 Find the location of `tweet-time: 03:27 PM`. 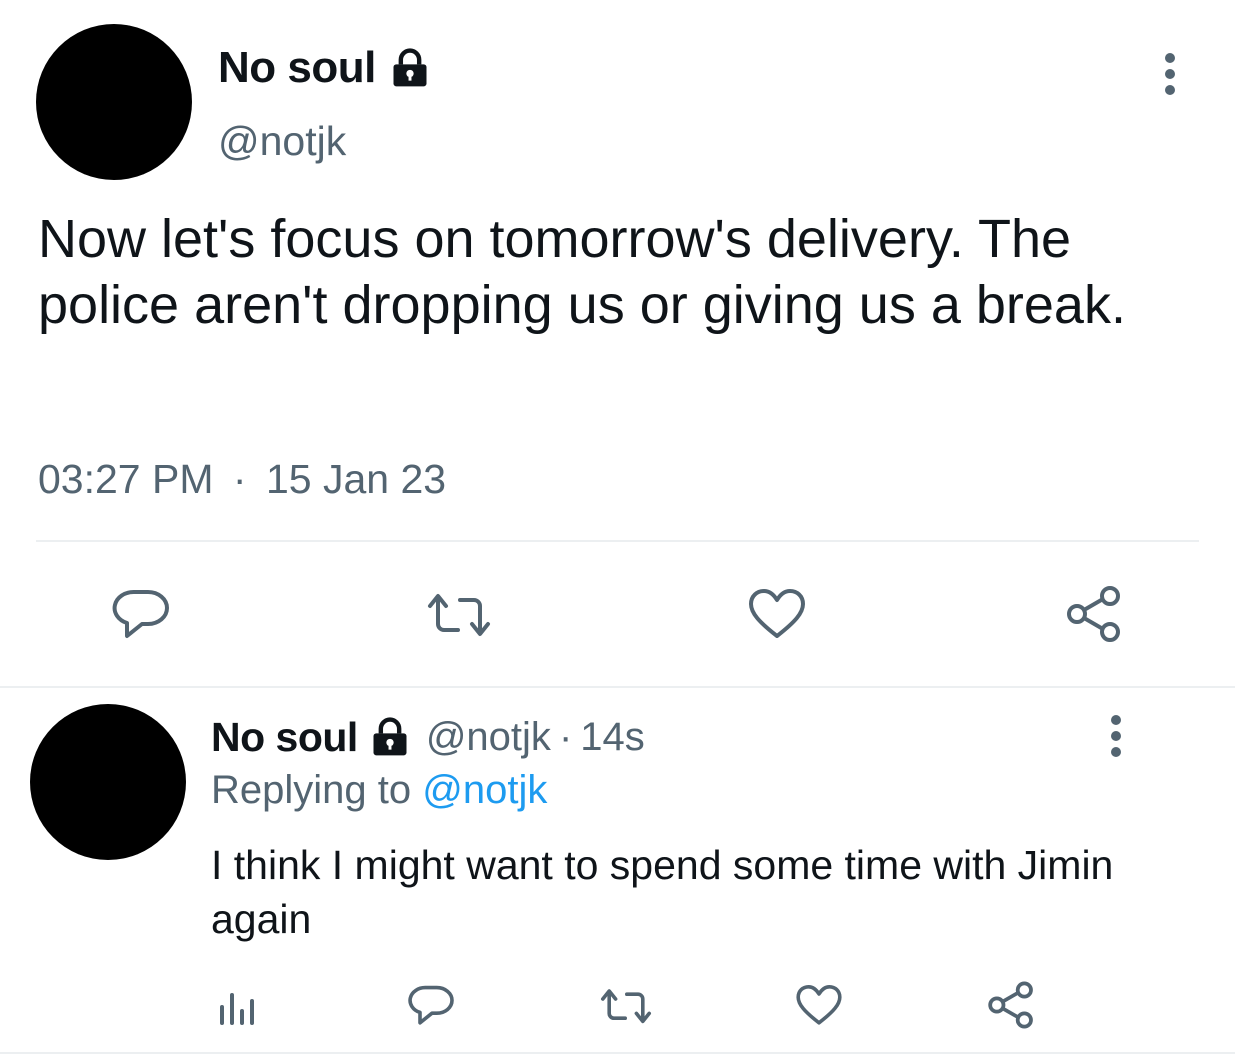

tweet-time: 03:27 PM is located at coordinates (126, 479).